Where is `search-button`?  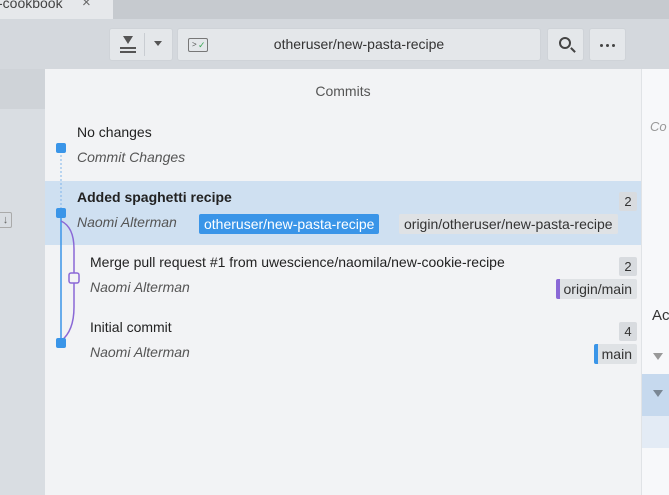
search-button is located at coordinates (565, 44).